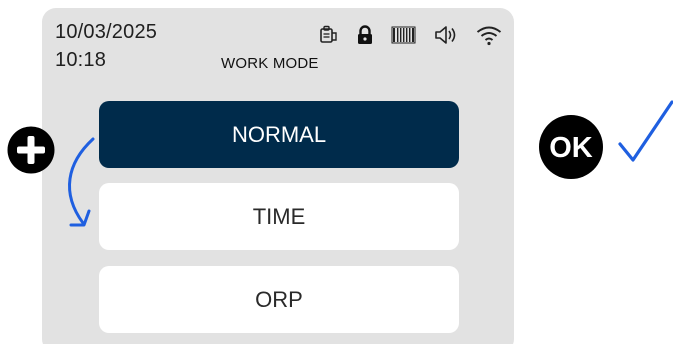 The width and height of the screenshot is (673, 344). I want to click on date-display: 10/03/2025, so click(106, 32).